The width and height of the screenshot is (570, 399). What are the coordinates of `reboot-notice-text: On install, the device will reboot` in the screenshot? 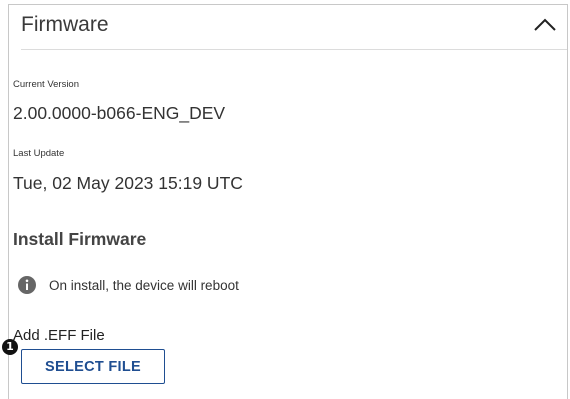 It's located at (144, 285).